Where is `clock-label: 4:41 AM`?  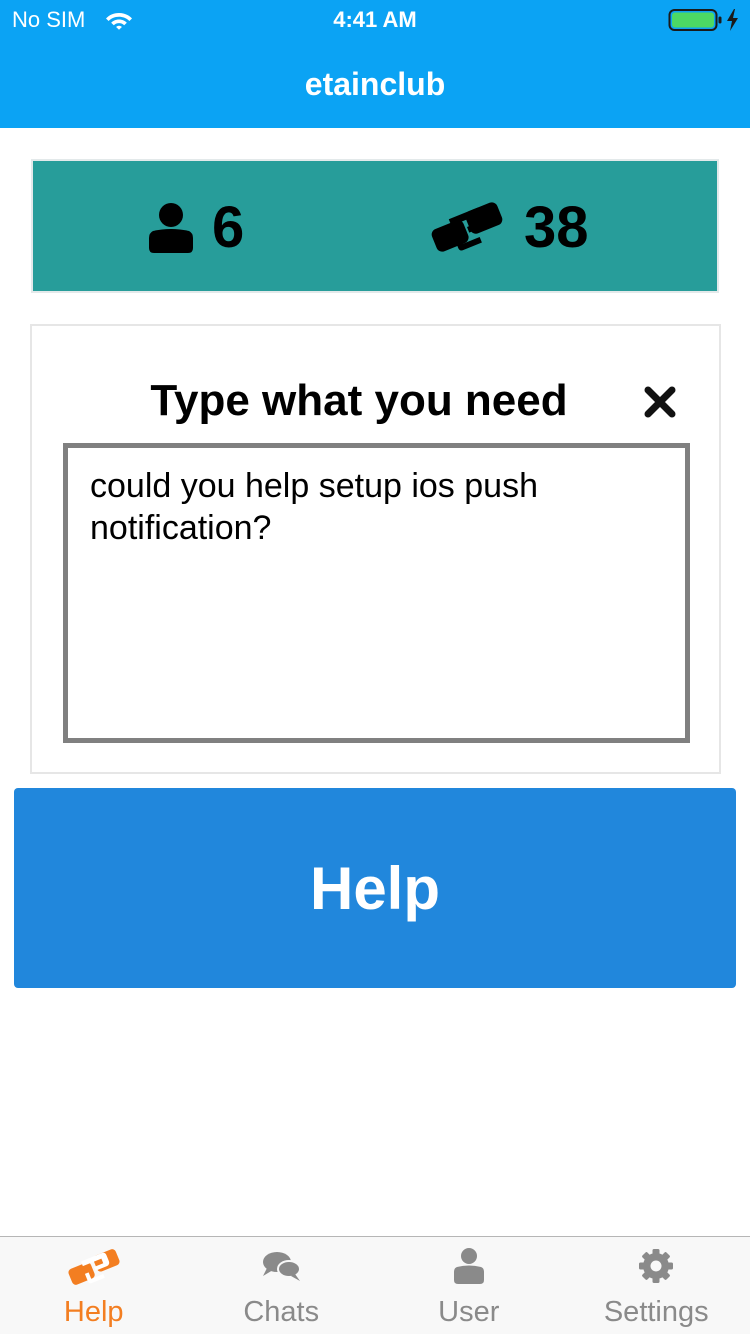
clock-label: 4:41 AM is located at coordinates (375, 20).